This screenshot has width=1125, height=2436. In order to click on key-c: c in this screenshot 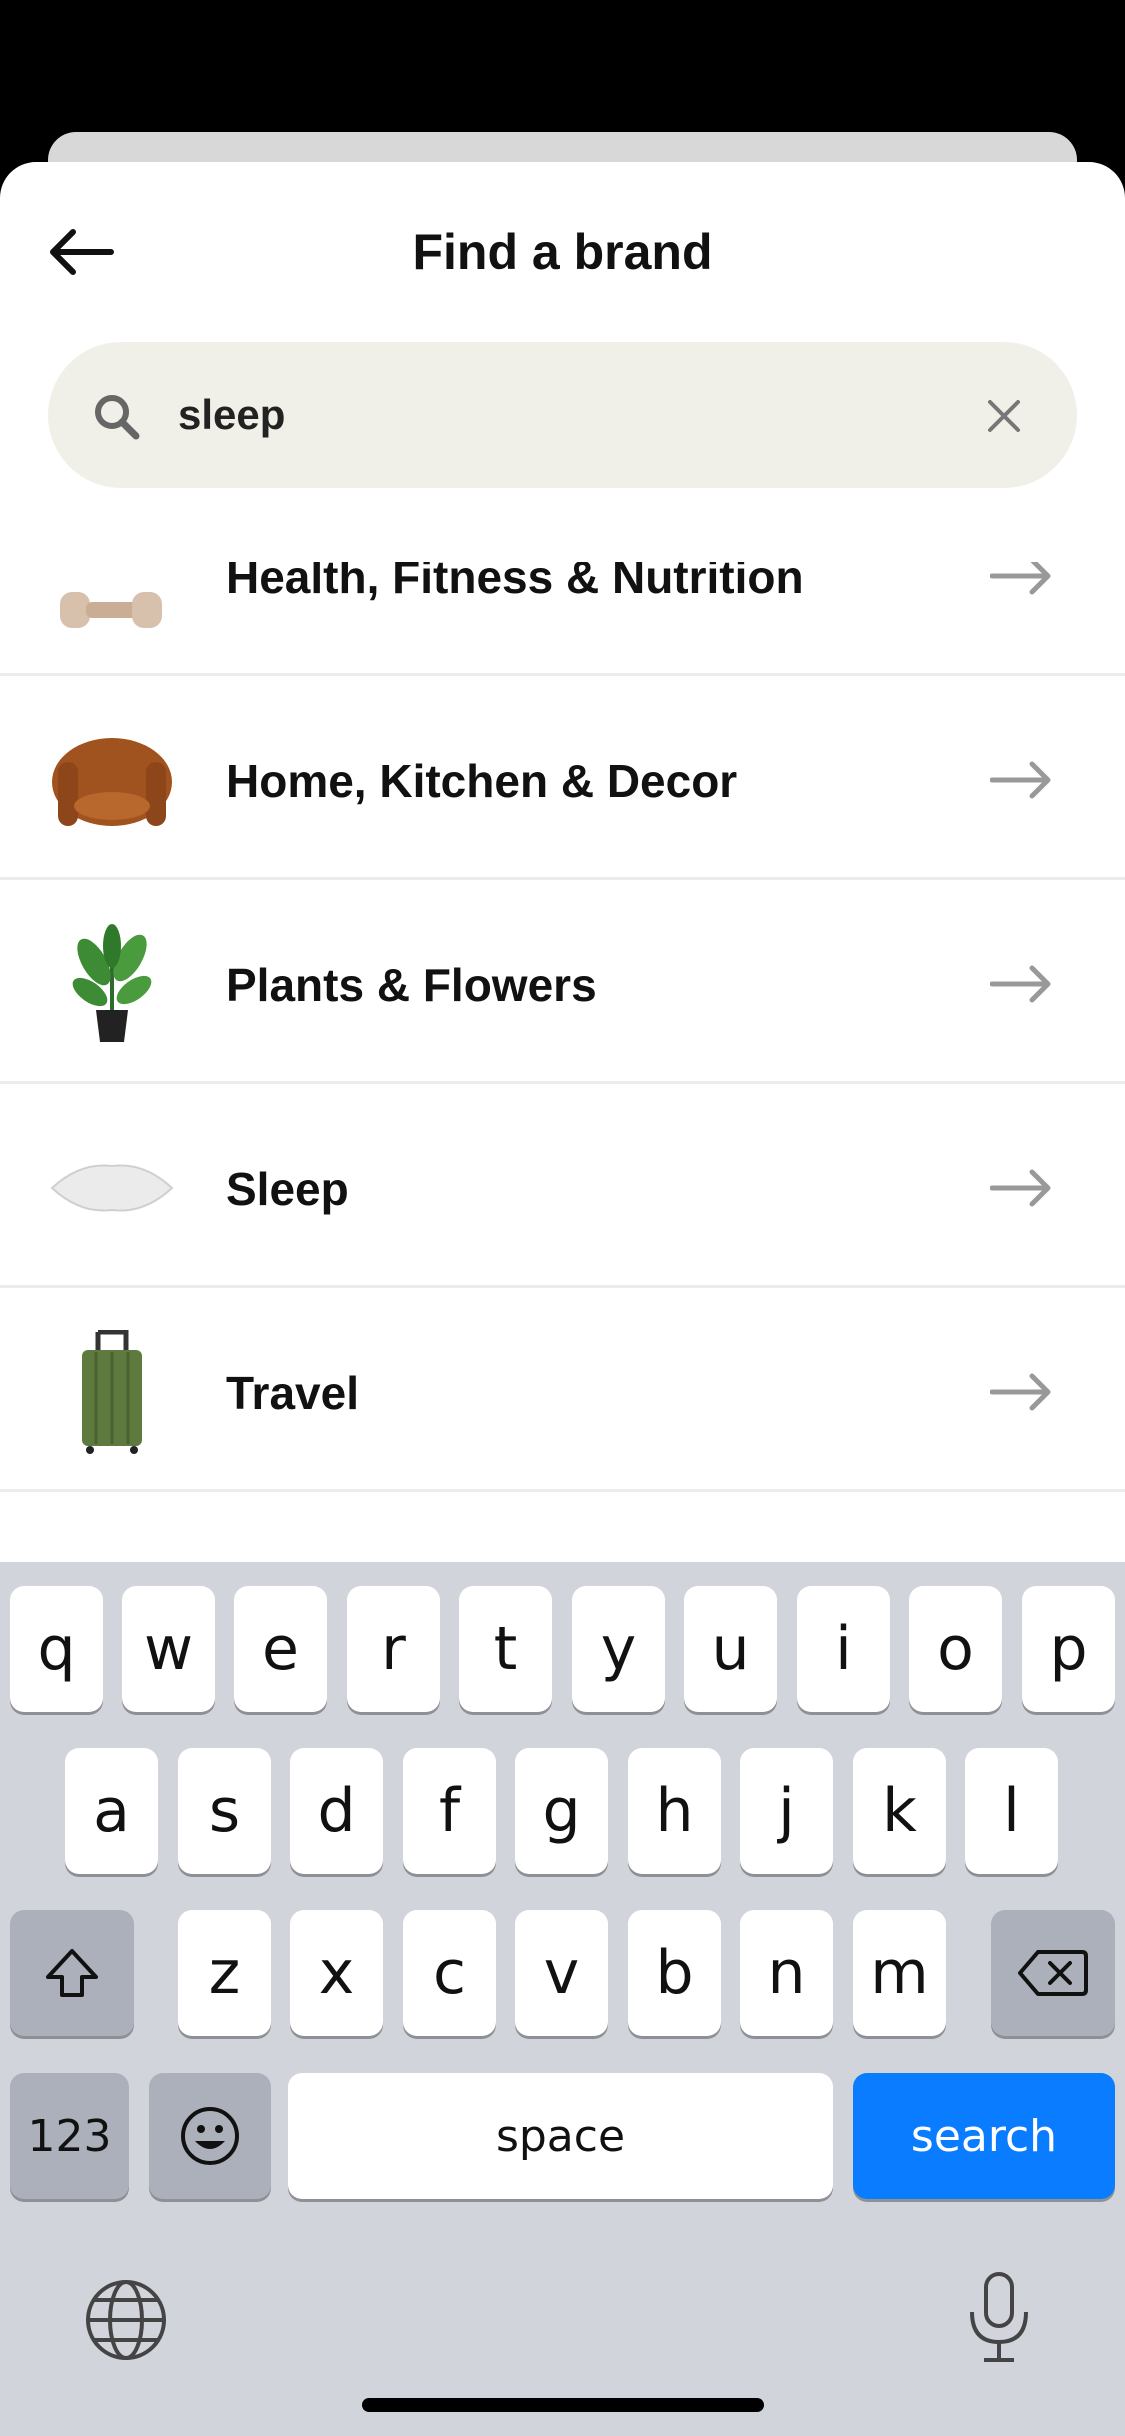, I will do `click(449, 1973)`.